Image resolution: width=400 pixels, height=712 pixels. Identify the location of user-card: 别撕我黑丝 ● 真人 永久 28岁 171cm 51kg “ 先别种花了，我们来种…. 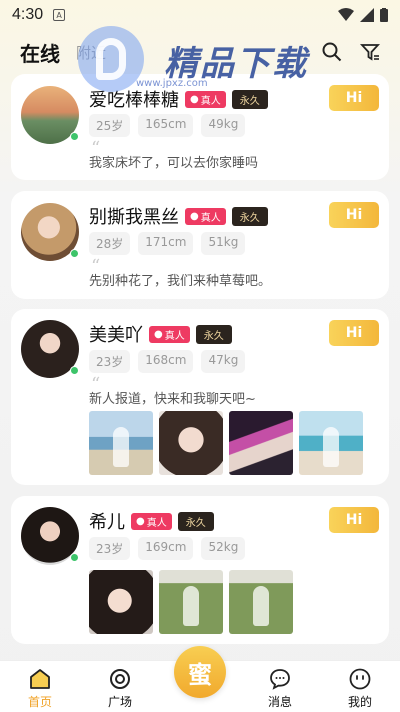
(200, 245).